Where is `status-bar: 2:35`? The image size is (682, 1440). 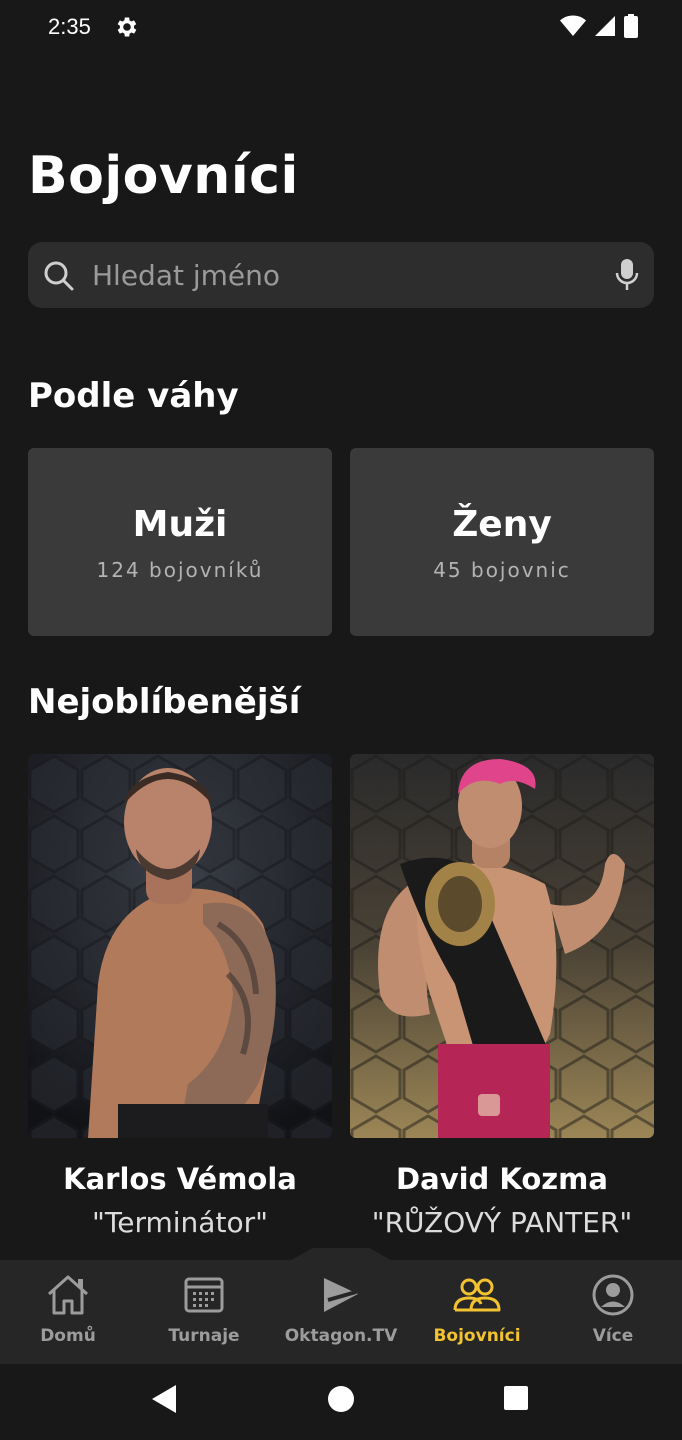
status-bar: 2:35 is located at coordinates (341, 28).